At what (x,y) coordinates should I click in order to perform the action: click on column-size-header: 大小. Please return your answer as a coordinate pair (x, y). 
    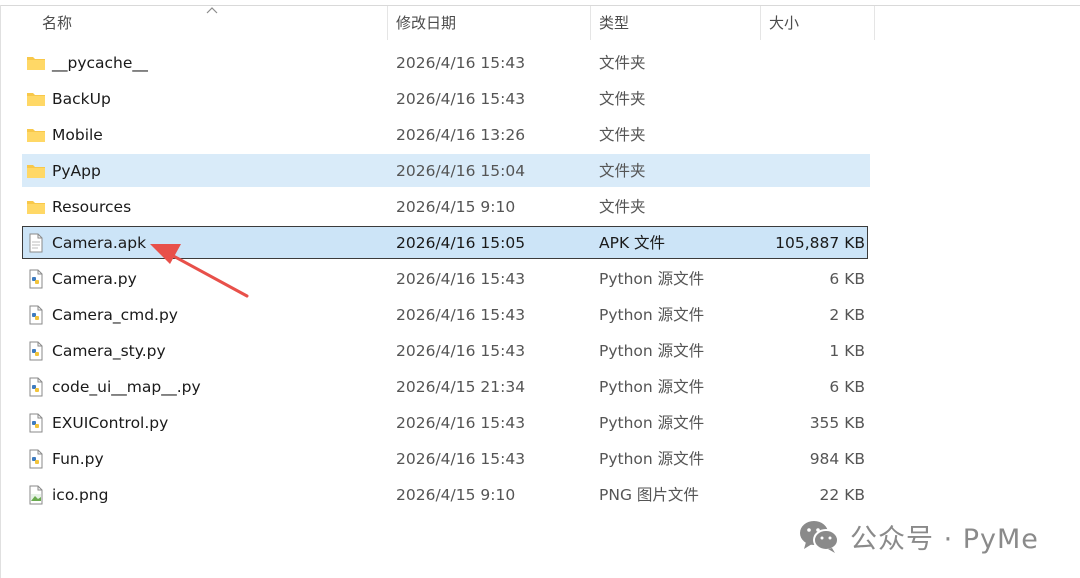
    Looking at the image, I should click on (784, 23).